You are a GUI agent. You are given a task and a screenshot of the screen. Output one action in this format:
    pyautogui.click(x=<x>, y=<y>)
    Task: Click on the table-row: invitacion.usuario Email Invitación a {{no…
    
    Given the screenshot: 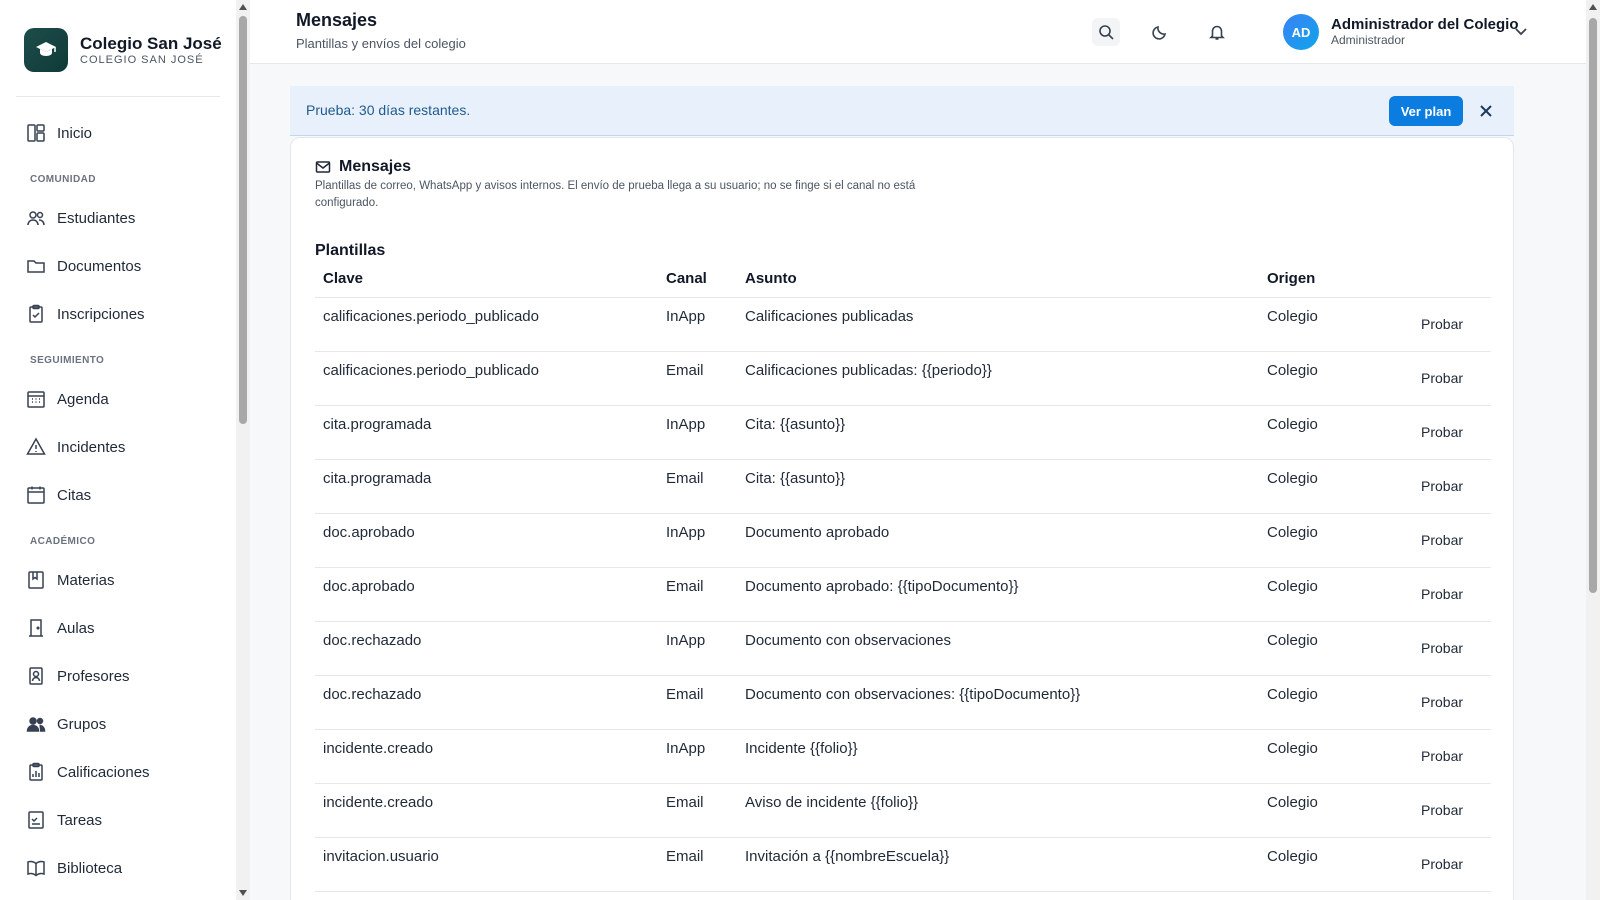 What is the action you would take?
    pyautogui.click(x=903, y=865)
    